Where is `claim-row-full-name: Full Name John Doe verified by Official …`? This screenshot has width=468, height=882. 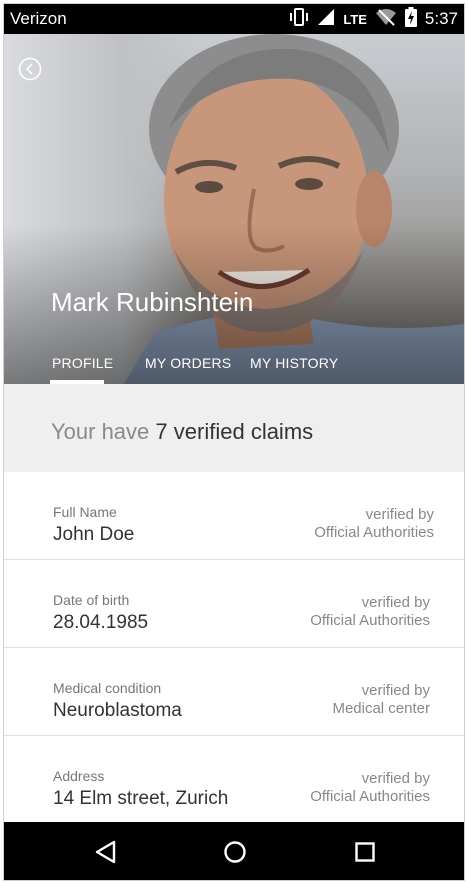 claim-row-full-name: Full Name John Doe verified by Official … is located at coordinates (234, 516).